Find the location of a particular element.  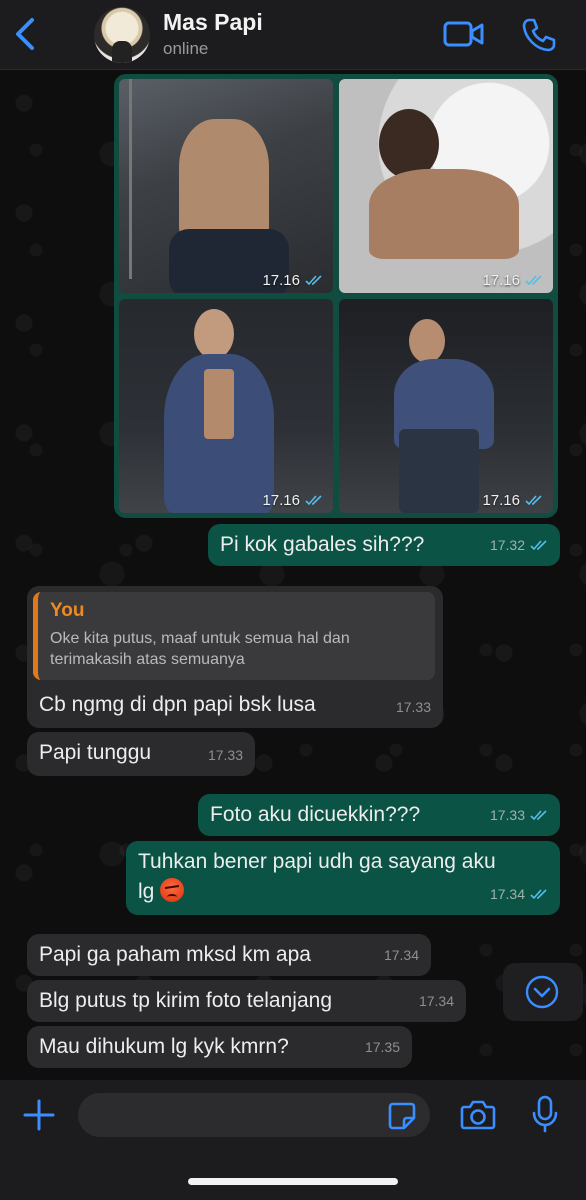

chevron-down-circle-icon is located at coordinates (542, 992).